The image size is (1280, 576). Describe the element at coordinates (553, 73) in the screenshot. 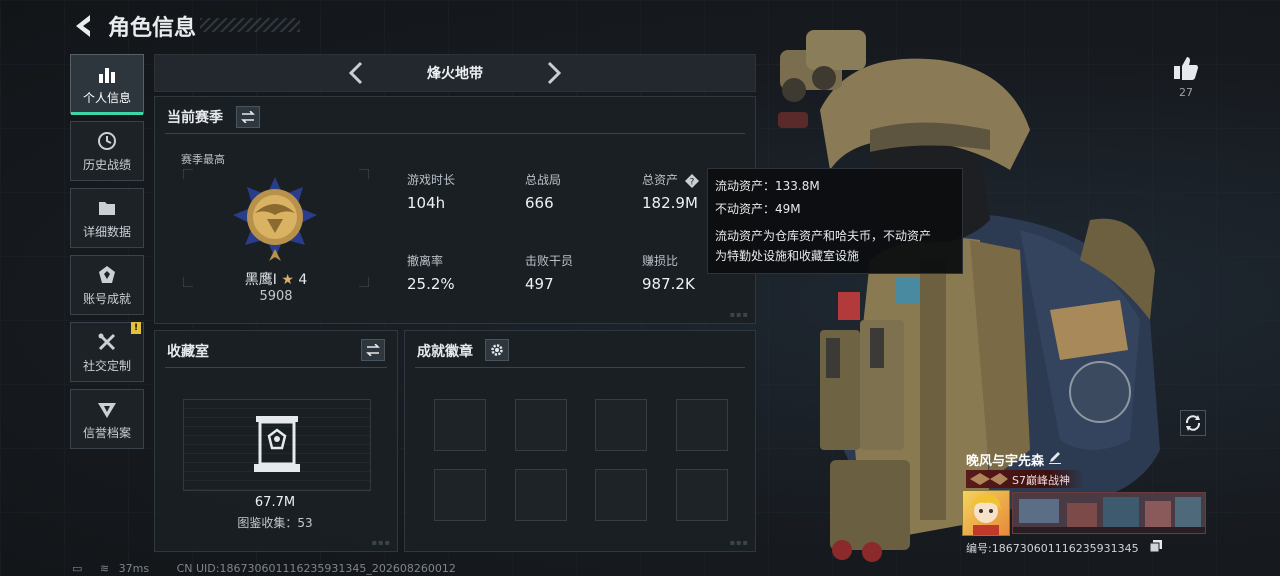

I see `next-map-arrow-icon` at that location.